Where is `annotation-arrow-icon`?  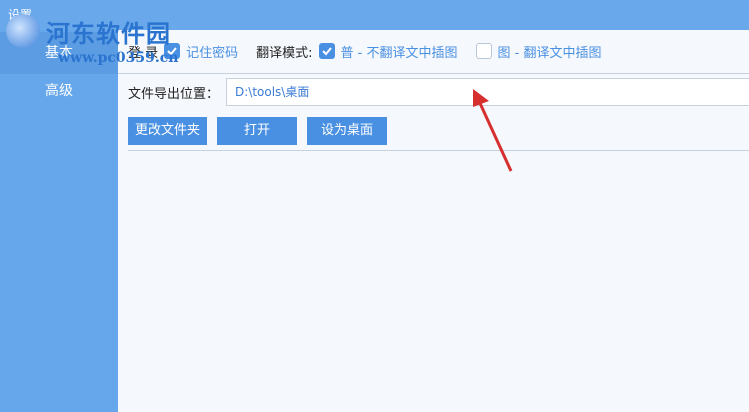
annotation-arrow-icon is located at coordinates (493, 130).